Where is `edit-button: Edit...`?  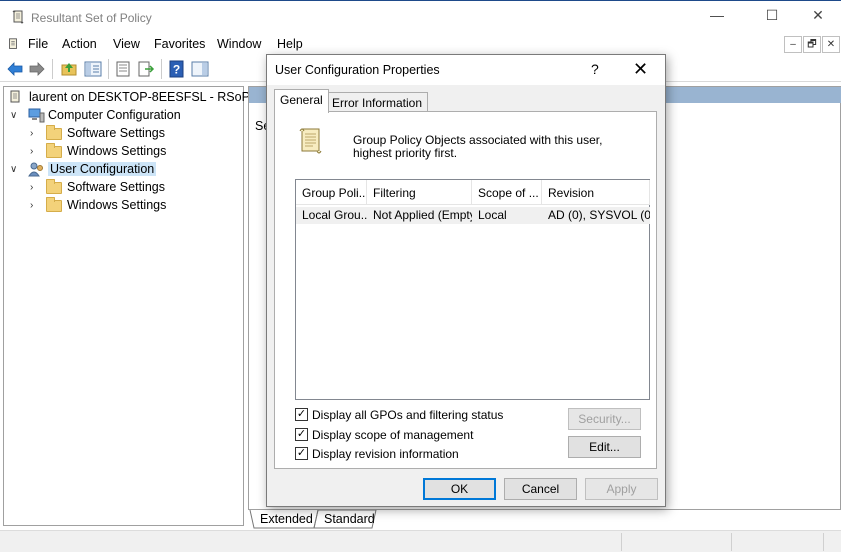
edit-button: Edit... is located at coordinates (604, 447).